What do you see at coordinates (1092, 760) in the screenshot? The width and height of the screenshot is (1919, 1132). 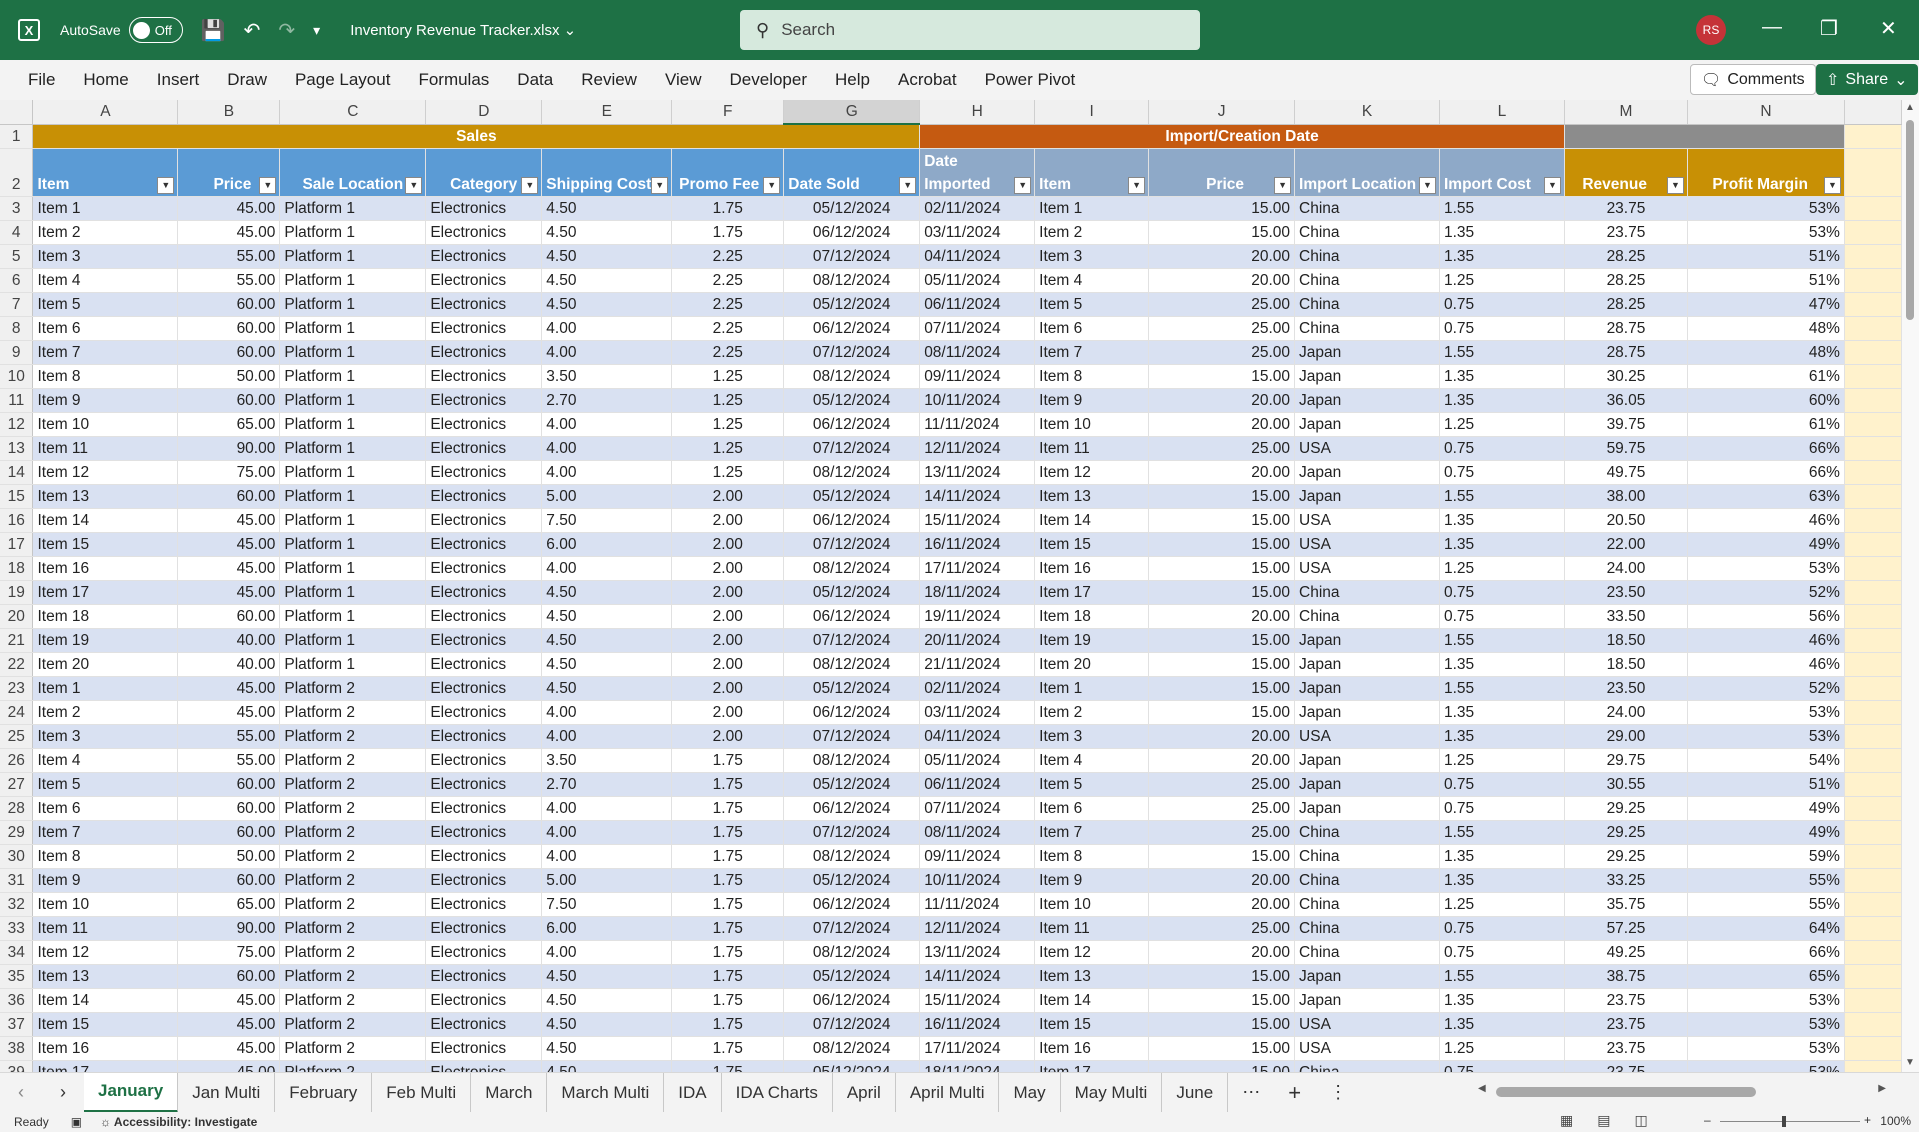 I see `import-item-cell: Item 4` at bounding box center [1092, 760].